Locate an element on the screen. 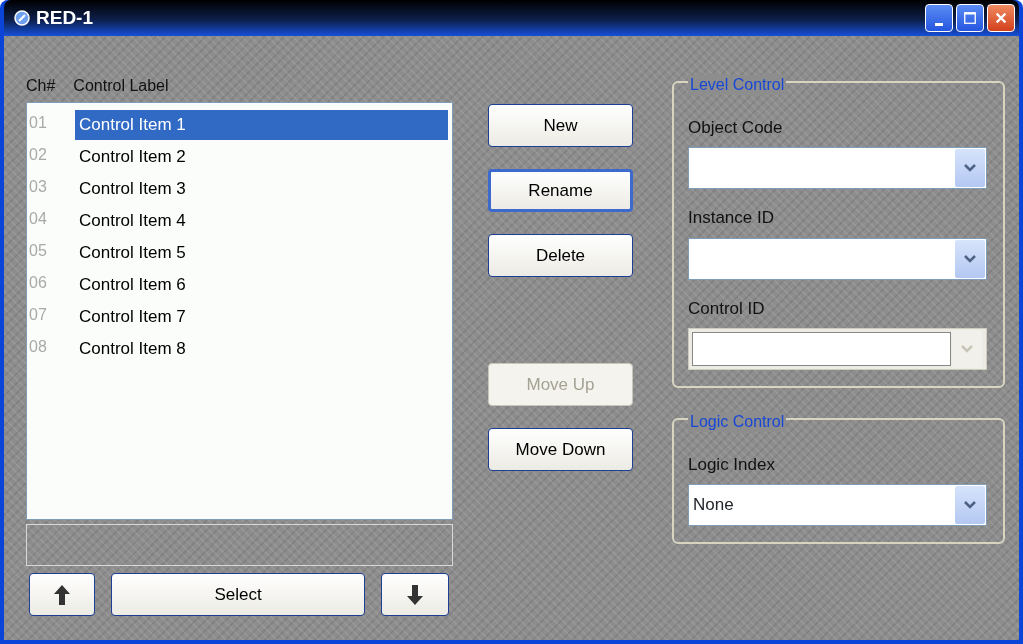 The image size is (1023, 644). action-button: Rename is located at coordinates (560, 190).